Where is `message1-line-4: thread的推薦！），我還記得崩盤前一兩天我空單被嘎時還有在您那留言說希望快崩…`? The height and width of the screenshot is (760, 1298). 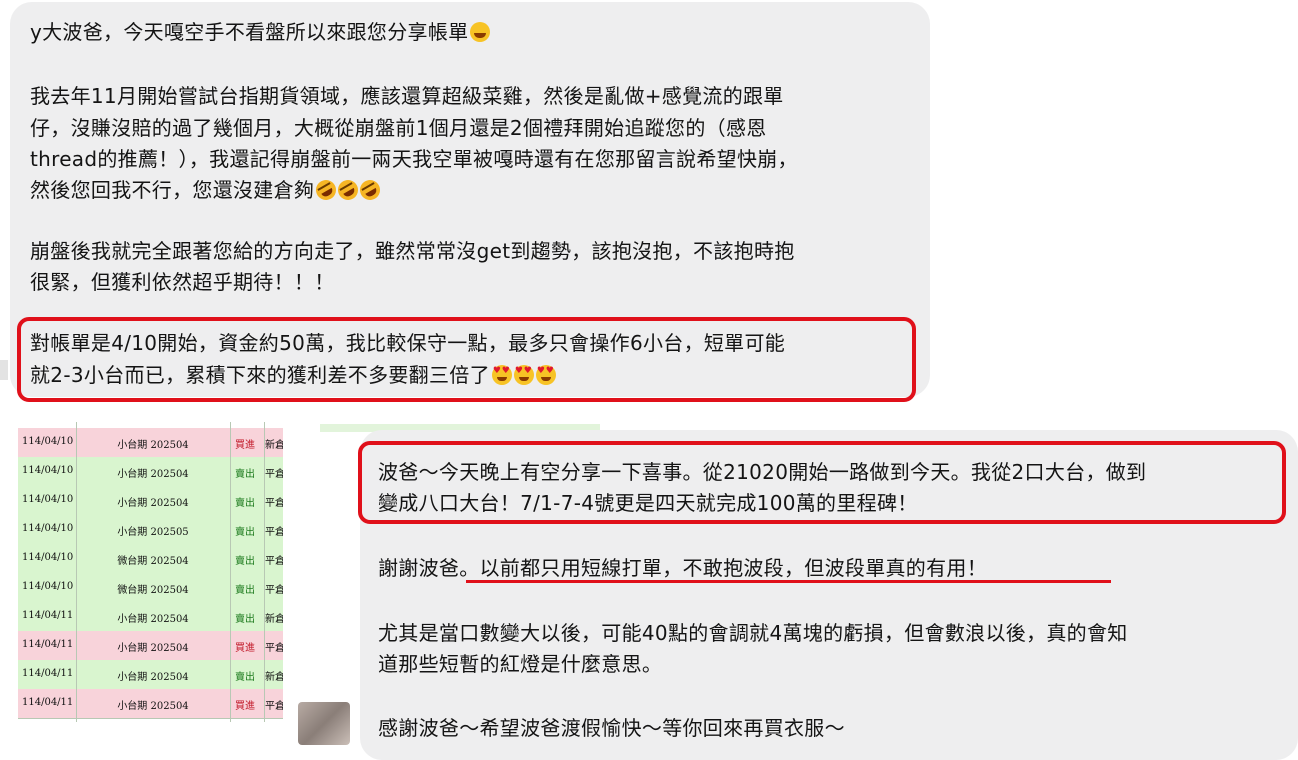 message1-line-4: thread的推薦！），我還記得崩盤前一兩天我空單被嘎時還有在您那留言說希望快崩… is located at coordinates (414, 159).